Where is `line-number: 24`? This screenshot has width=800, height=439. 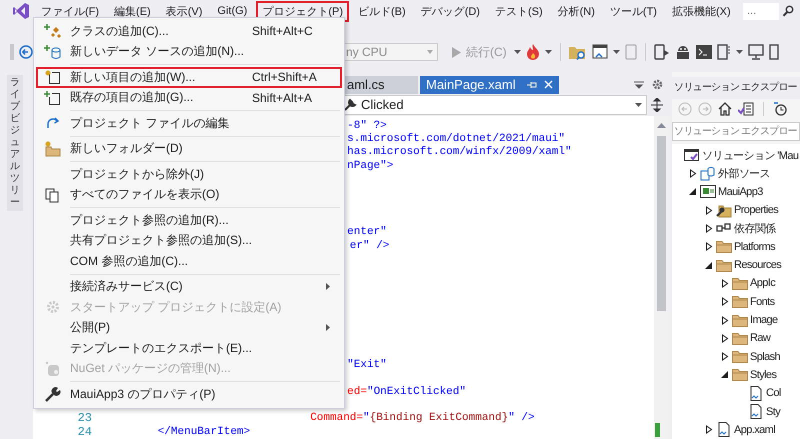 line-number: 24 is located at coordinates (85, 431).